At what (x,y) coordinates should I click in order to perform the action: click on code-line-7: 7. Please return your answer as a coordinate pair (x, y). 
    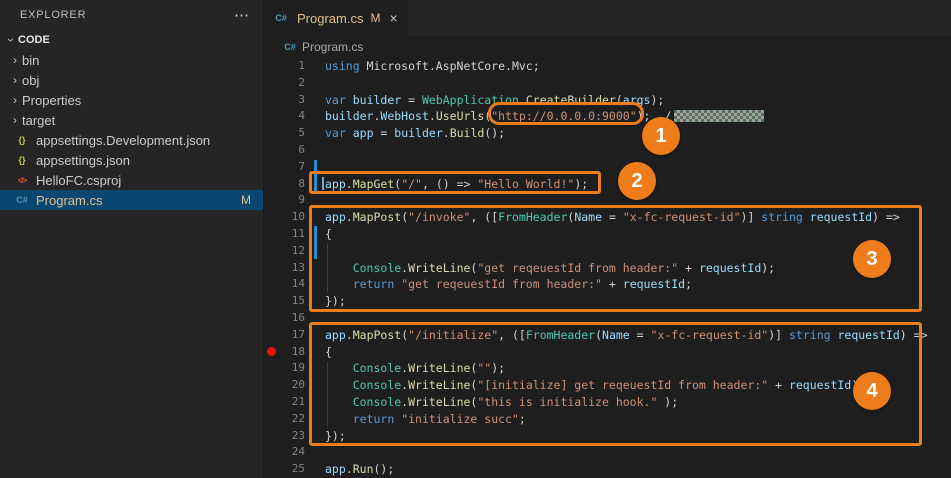
    Looking at the image, I should click on (607, 167).